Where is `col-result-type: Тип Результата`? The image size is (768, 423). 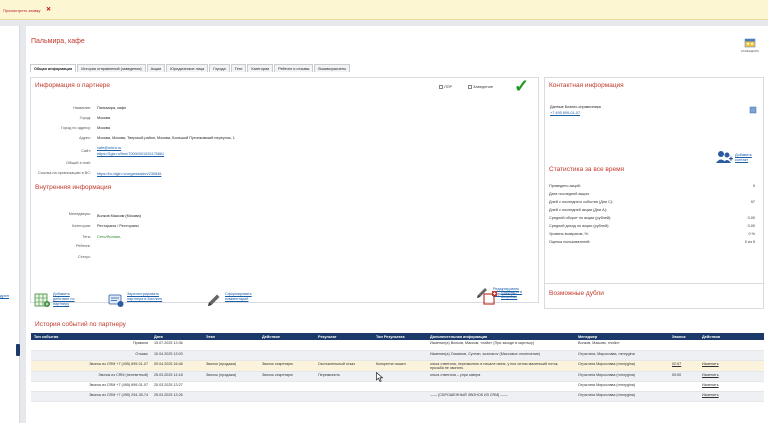 col-result-type: Тип Результата is located at coordinates (400, 336).